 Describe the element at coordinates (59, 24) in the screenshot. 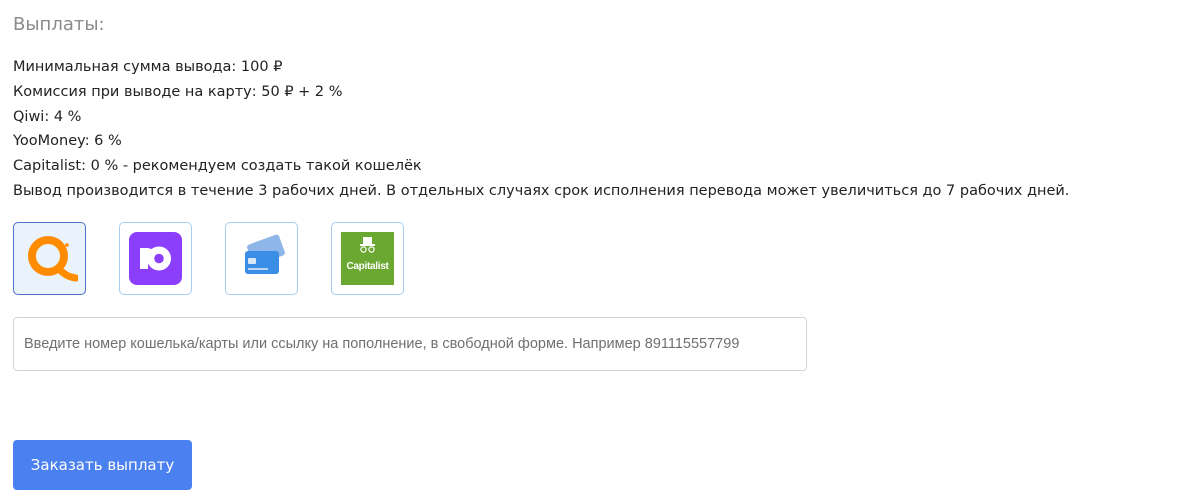

I see `page-title: Выплаты:` at that location.